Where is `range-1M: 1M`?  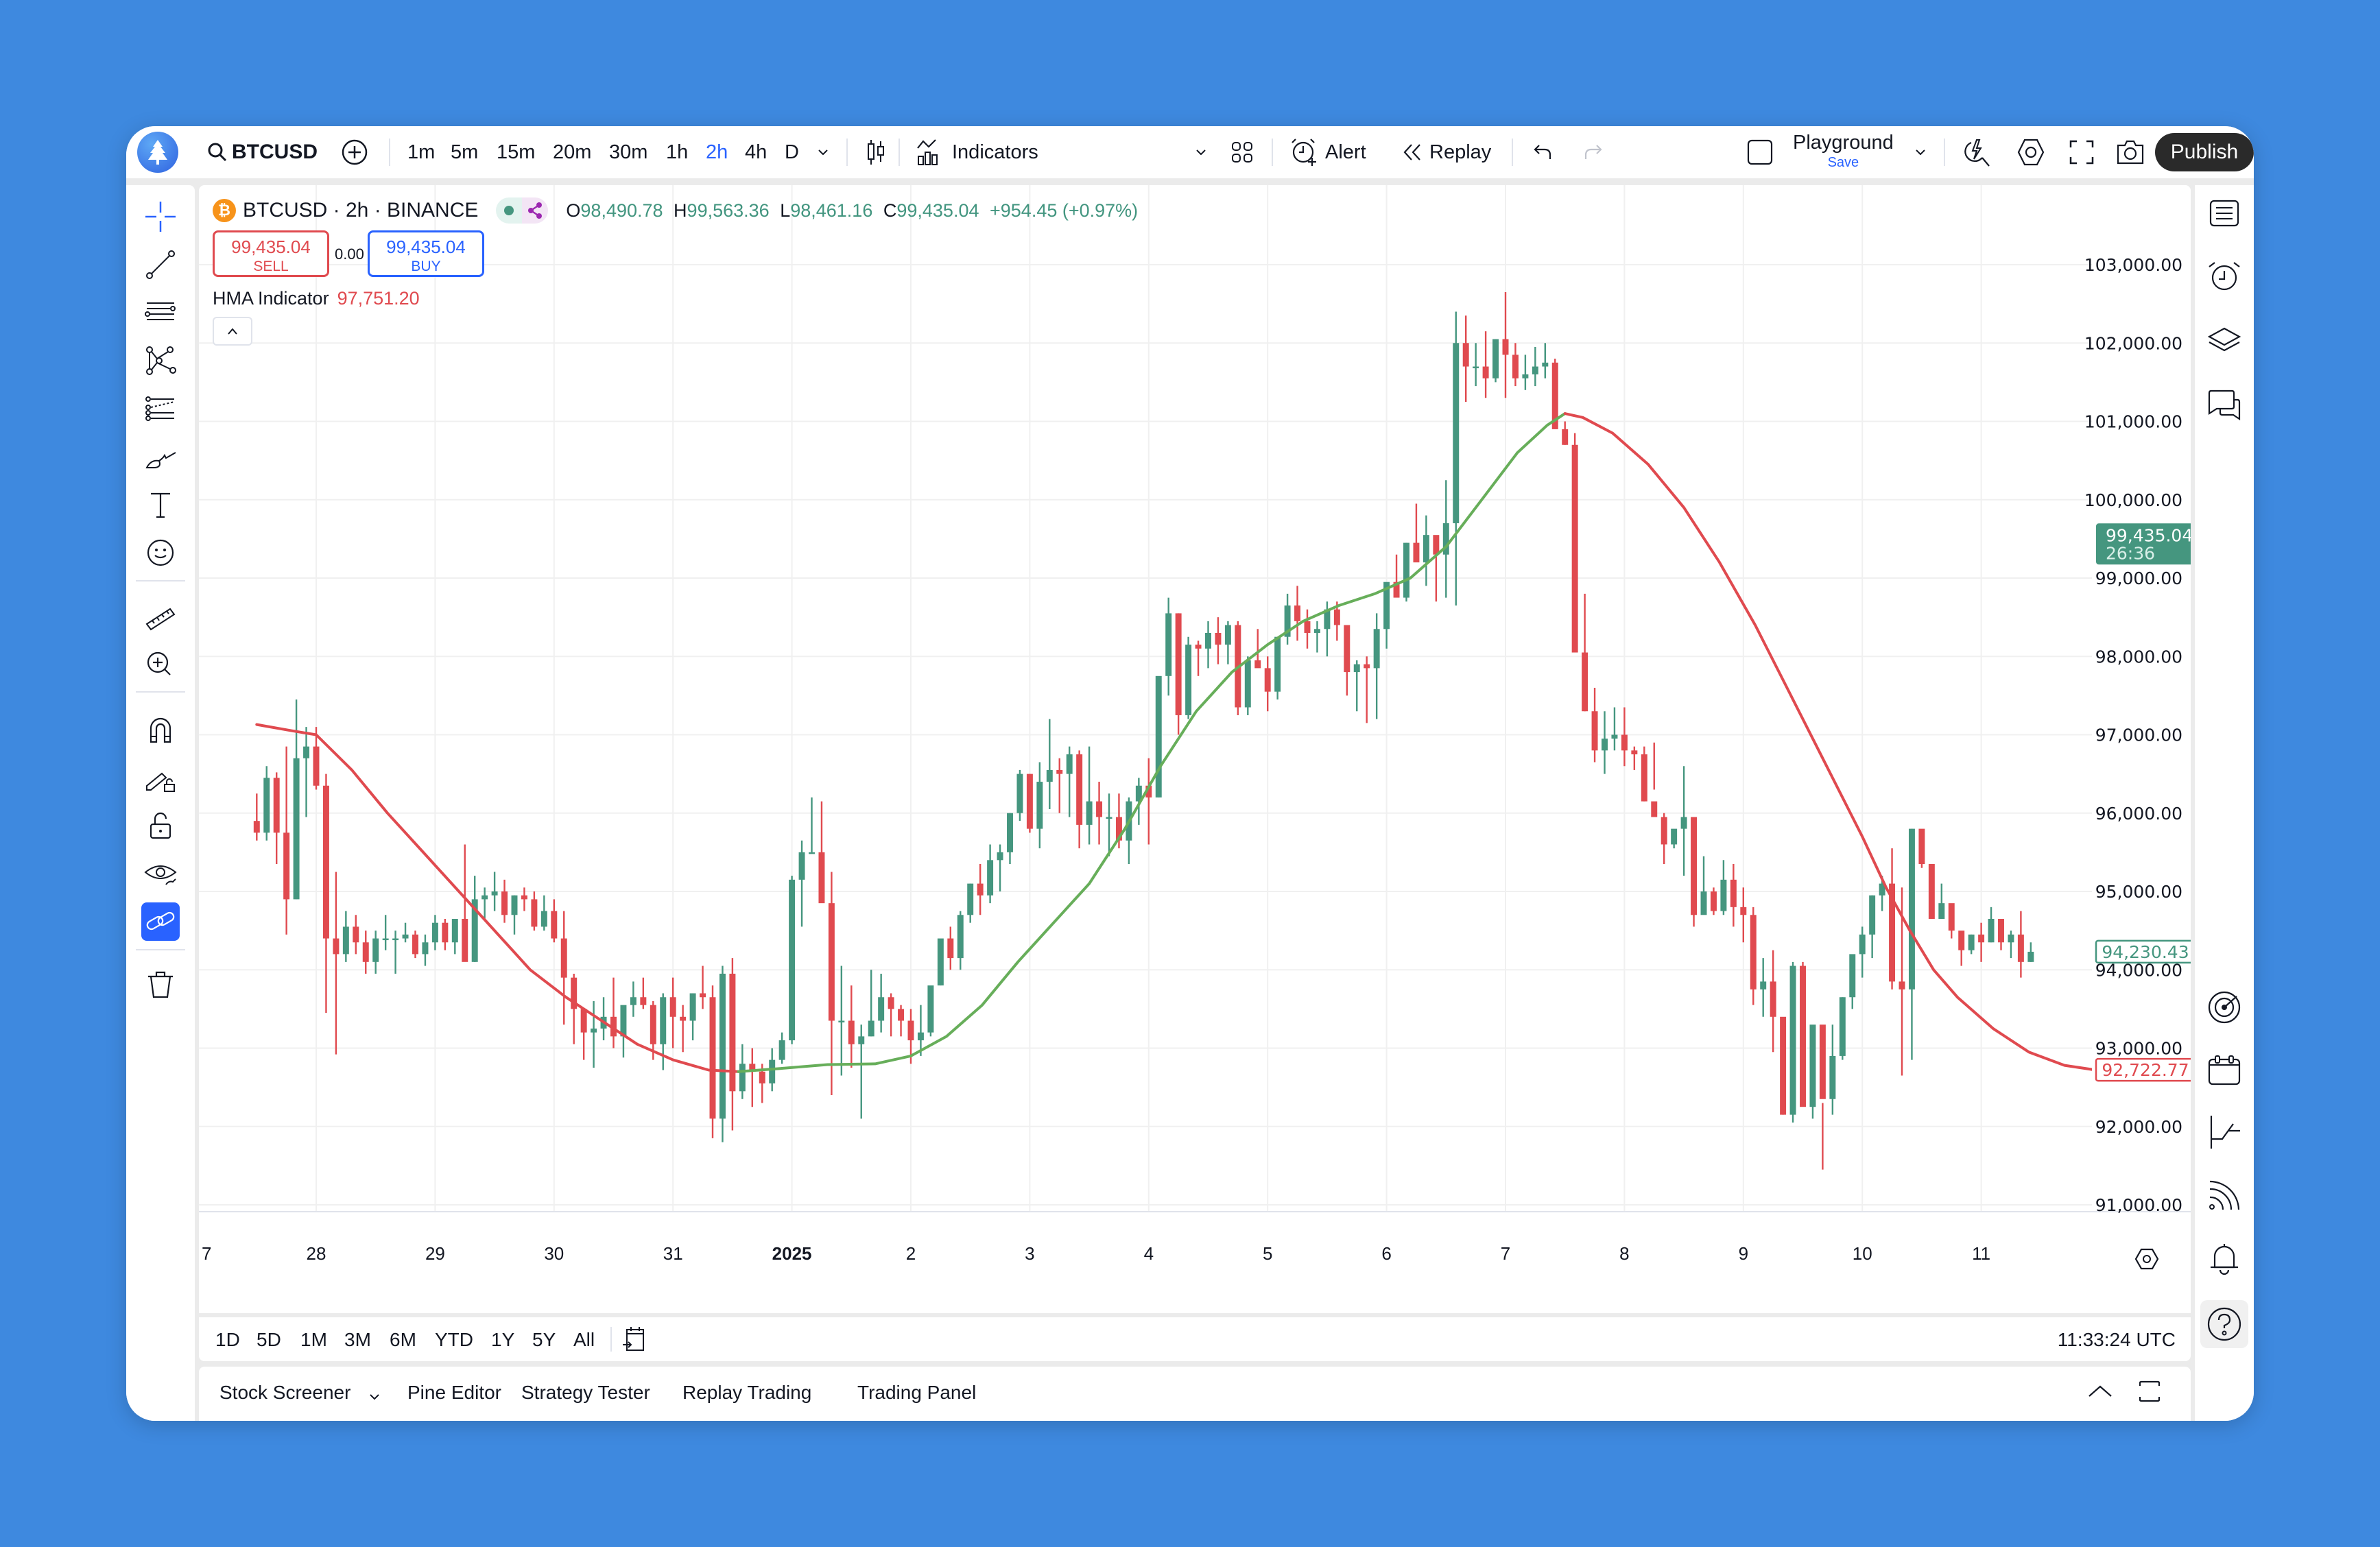 range-1M: 1M is located at coordinates (313, 1340).